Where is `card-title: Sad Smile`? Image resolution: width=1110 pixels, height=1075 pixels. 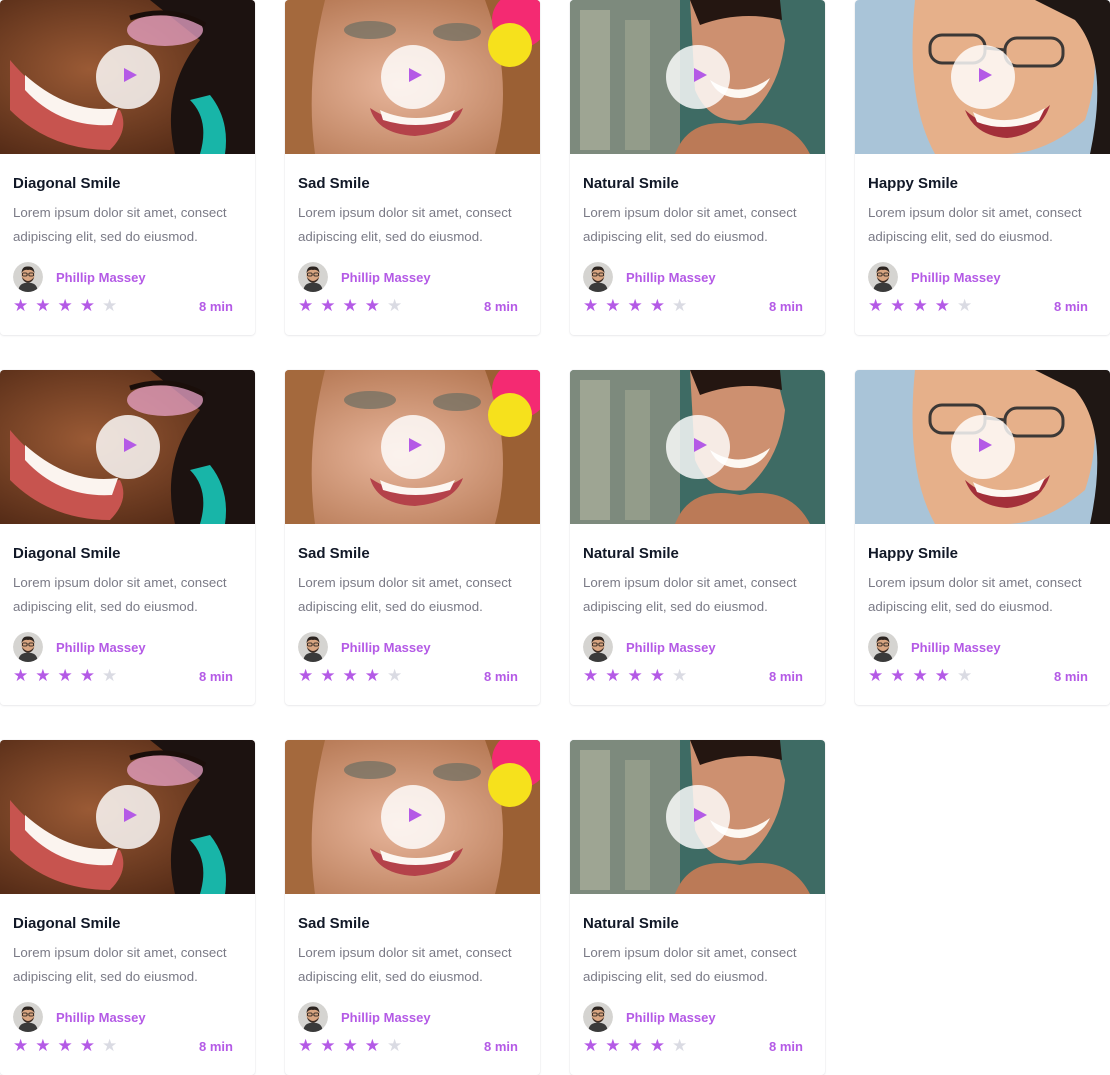 card-title: Sad Smile is located at coordinates (334, 553).